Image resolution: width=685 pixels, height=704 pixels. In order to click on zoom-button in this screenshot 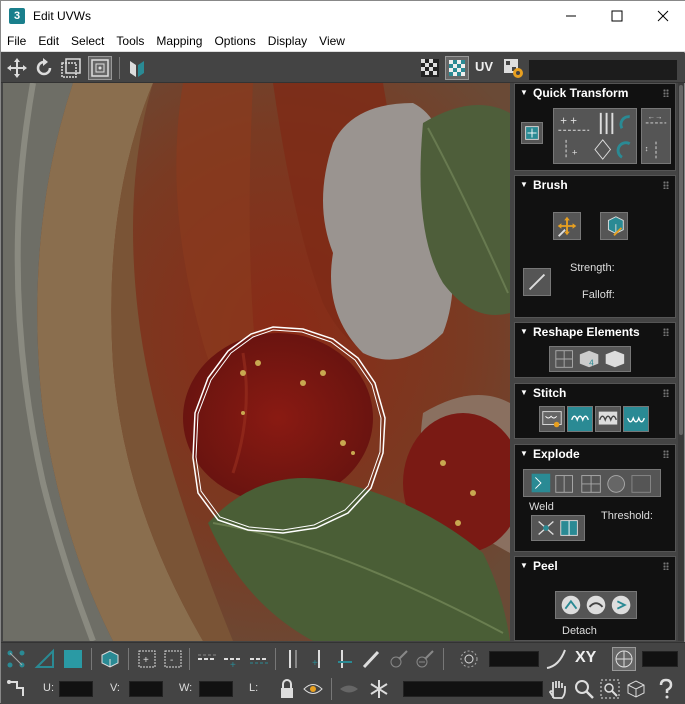, I will do `click(584, 689)`.